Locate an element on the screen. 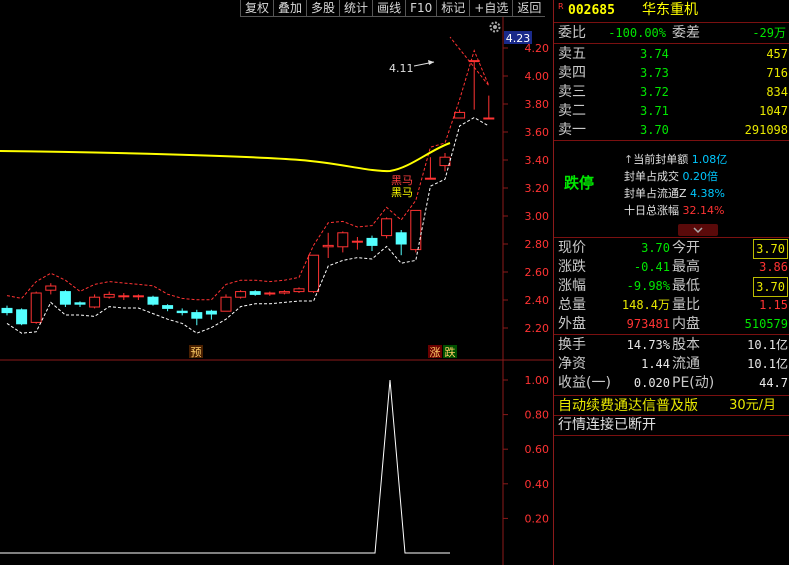  current-price-tag: 4.23 is located at coordinates (518, 38).